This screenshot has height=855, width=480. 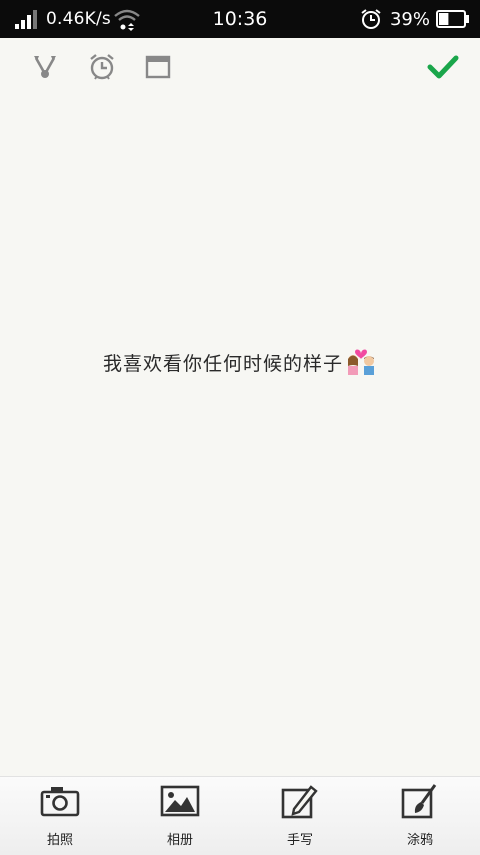 What do you see at coordinates (180, 801) in the screenshot?
I see `photo-album-icon` at bounding box center [180, 801].